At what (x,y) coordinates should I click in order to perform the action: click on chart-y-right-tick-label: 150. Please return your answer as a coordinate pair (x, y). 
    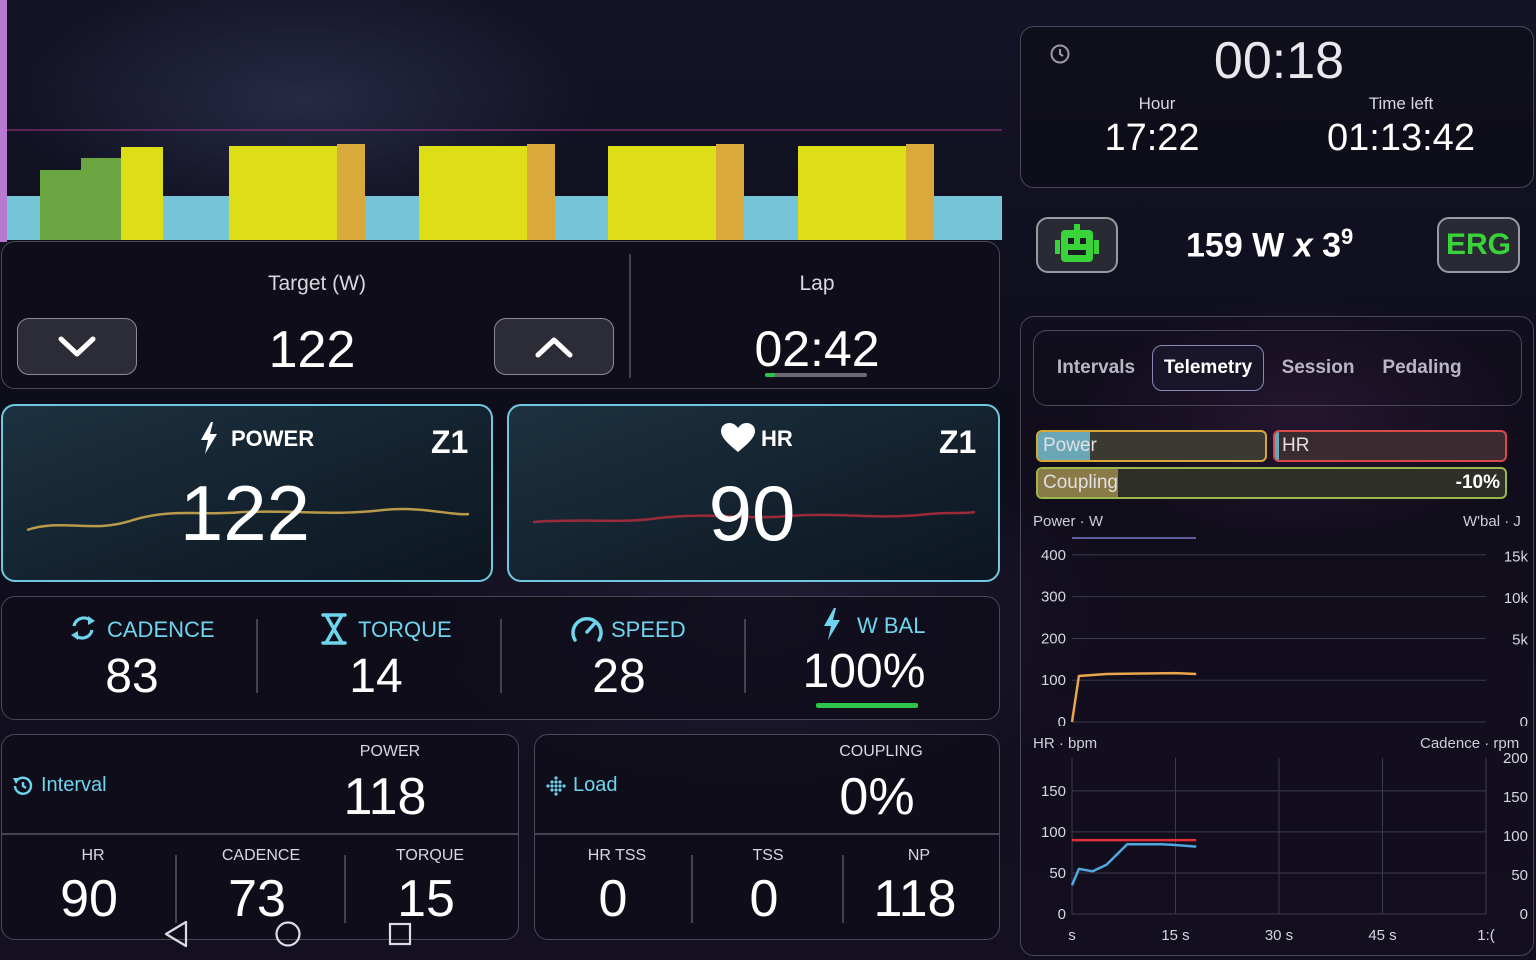
    Looking at the image, I should click on (1515, 797).